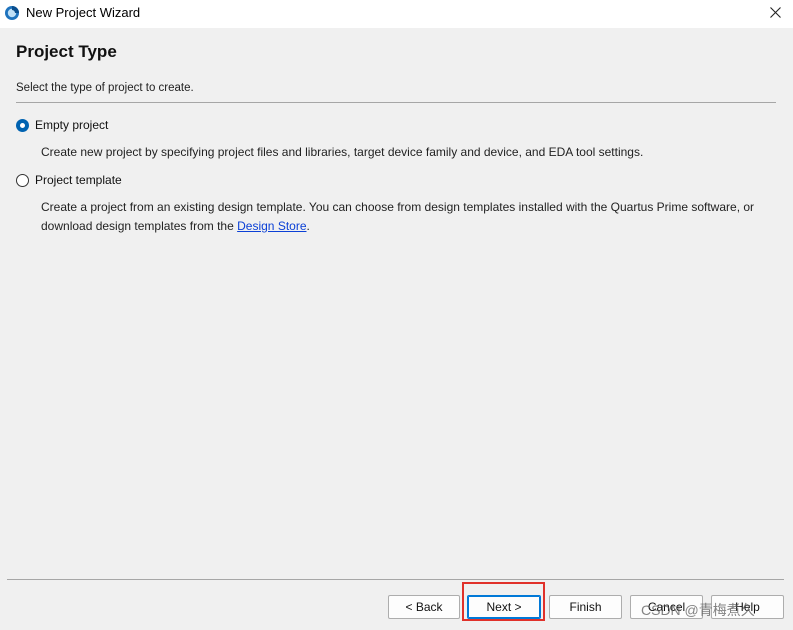 This screenshot has height=630, width=793. Describe the element at coordinates (22, 125) in the screenshot. I see `empty-project-radio` at that location.